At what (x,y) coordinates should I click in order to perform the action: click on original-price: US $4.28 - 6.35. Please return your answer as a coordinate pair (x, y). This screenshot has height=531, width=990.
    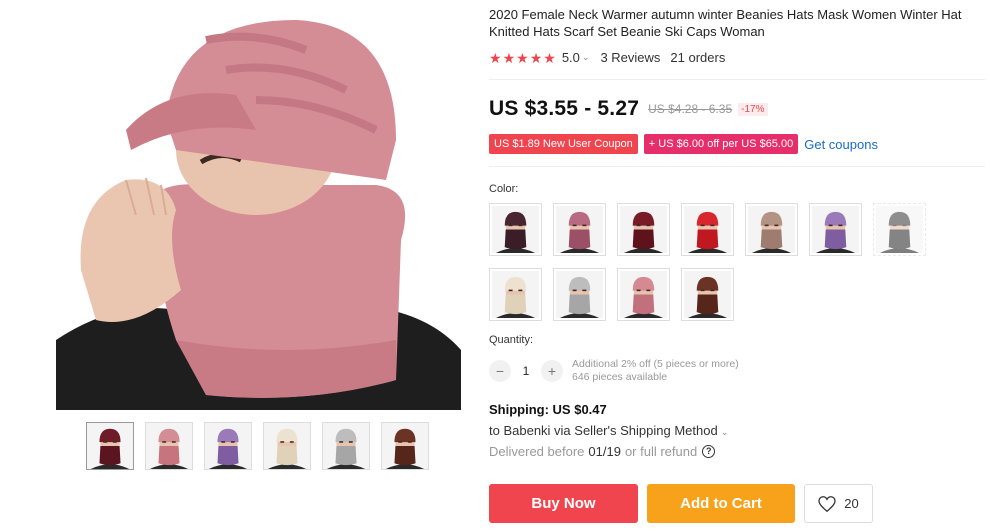
    Looking at the image, I should click on (690, 109).